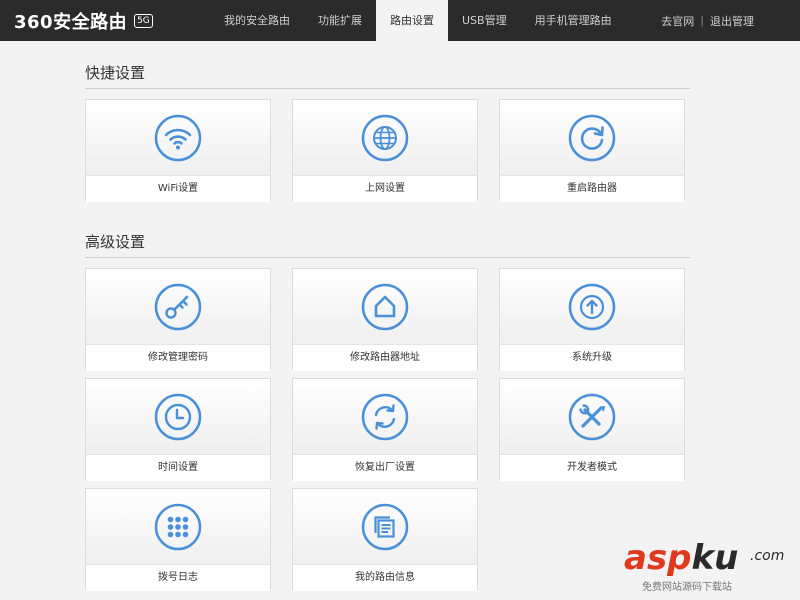 Image resolution: width=800 pixels, height=600 pixels. What do you see at coordinates (385, 467) in the screenshot?
I see `card-label: 恢复出厂设置` at bounding box center [385, 467].